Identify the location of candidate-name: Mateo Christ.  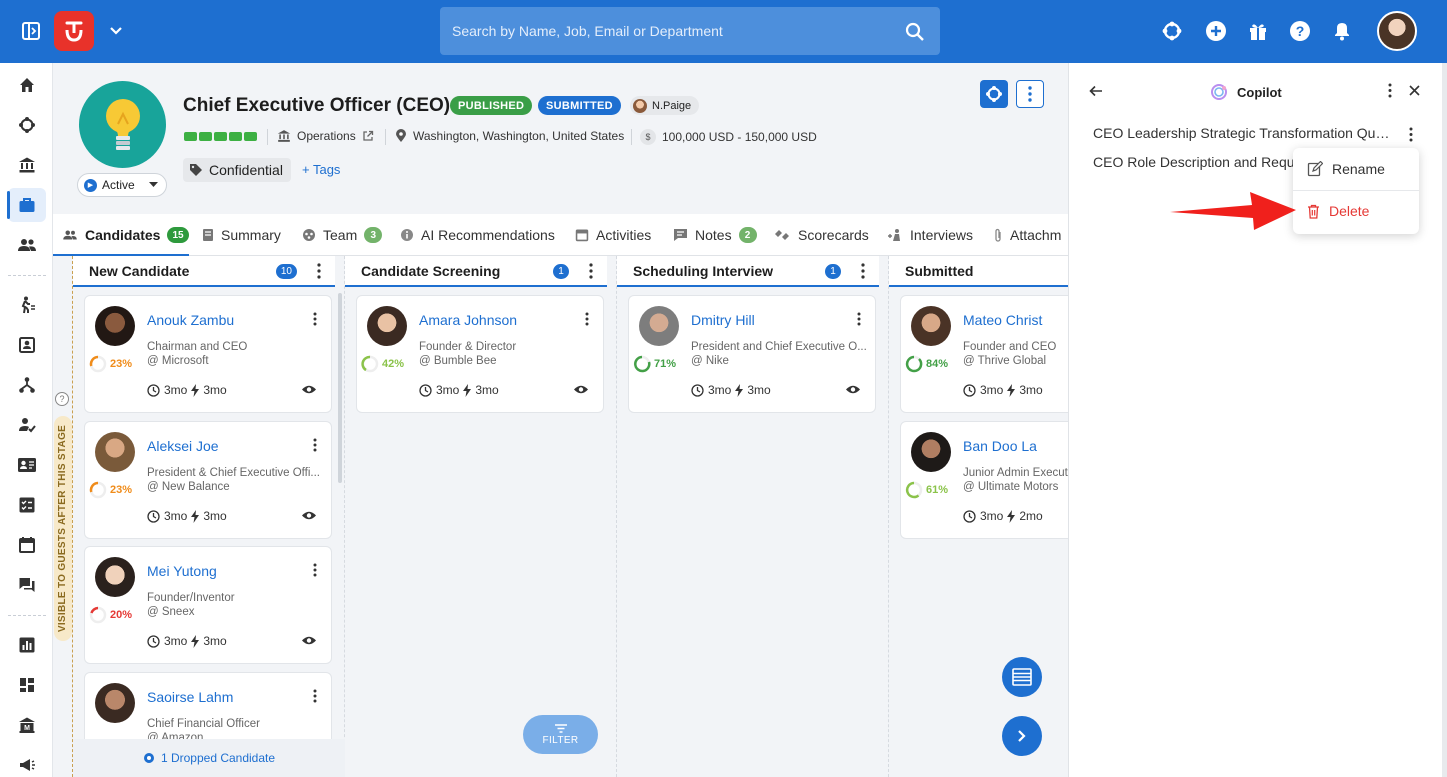
(1002, 320).